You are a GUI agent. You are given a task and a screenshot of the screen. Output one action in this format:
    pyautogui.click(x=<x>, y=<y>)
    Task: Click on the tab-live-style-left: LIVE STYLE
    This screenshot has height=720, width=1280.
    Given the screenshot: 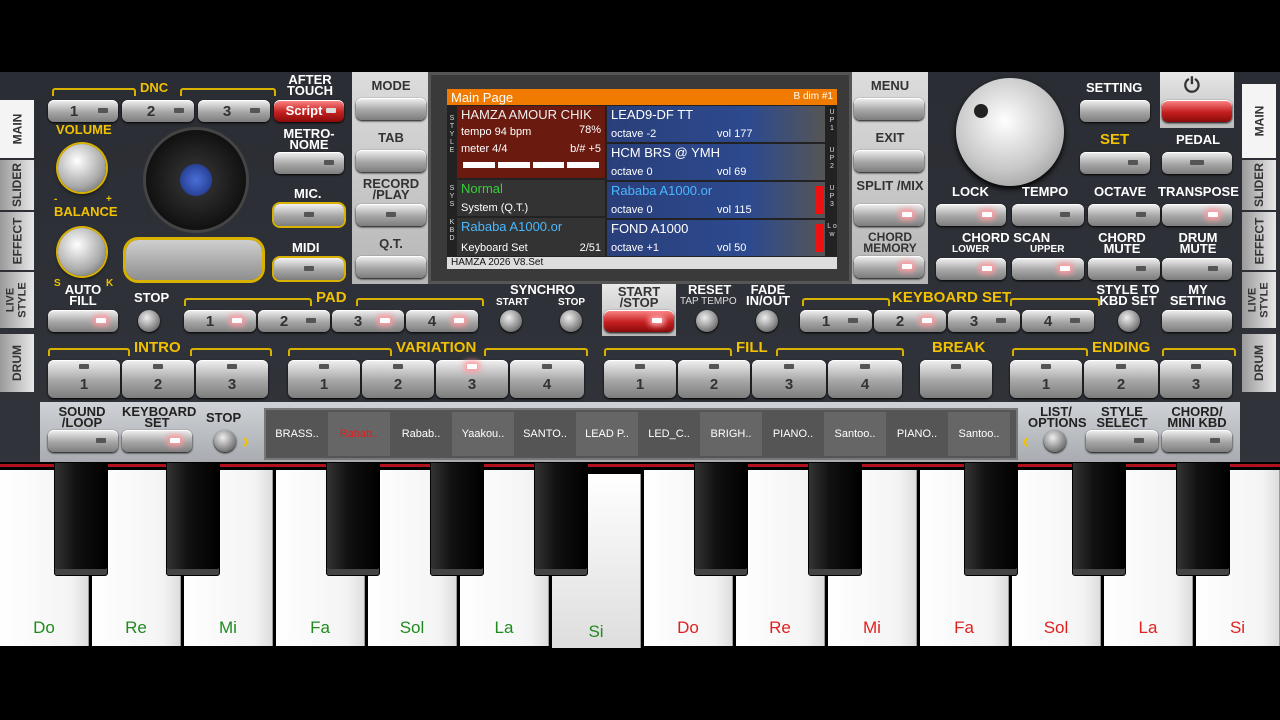 What is the action you would take?
    pyautogui.click(x=17, y=300)
    